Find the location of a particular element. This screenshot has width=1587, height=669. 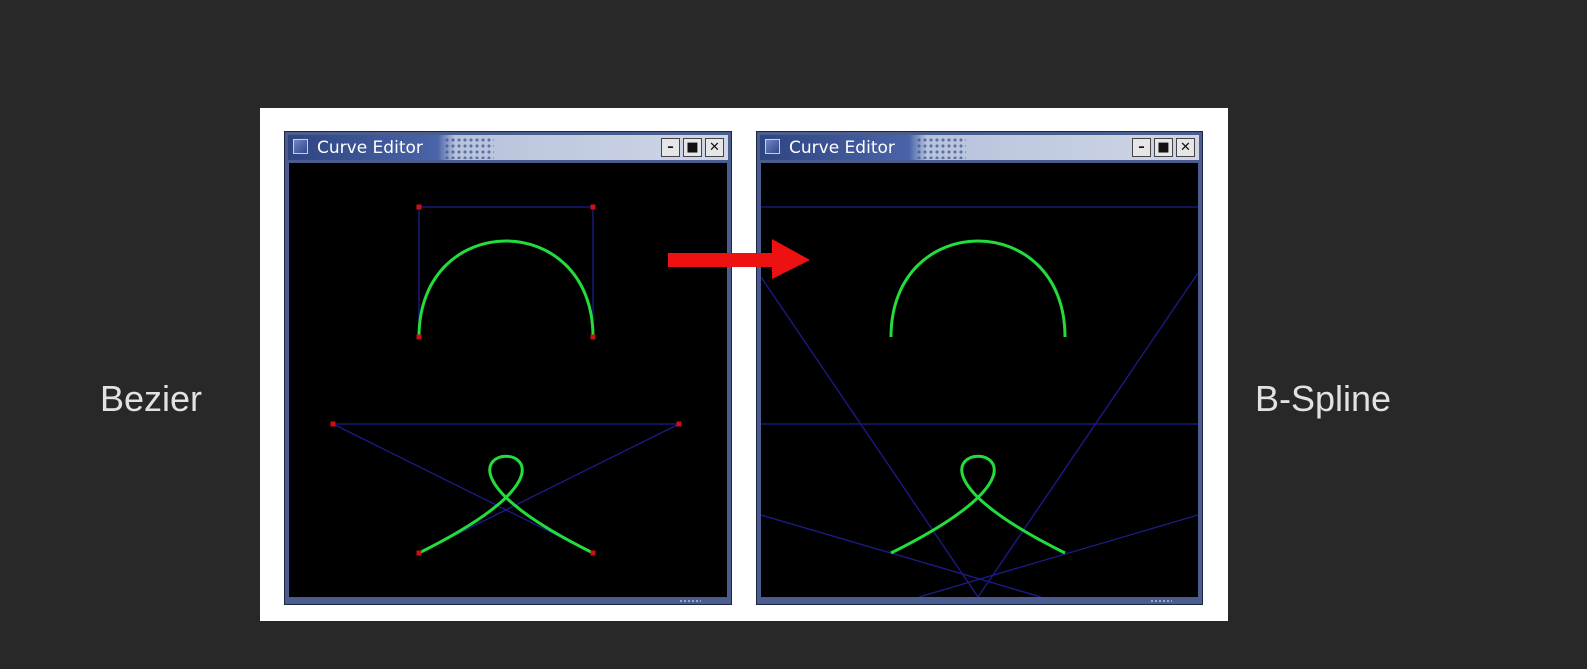

right-arrow-icon is located at coordinates (739, 259).